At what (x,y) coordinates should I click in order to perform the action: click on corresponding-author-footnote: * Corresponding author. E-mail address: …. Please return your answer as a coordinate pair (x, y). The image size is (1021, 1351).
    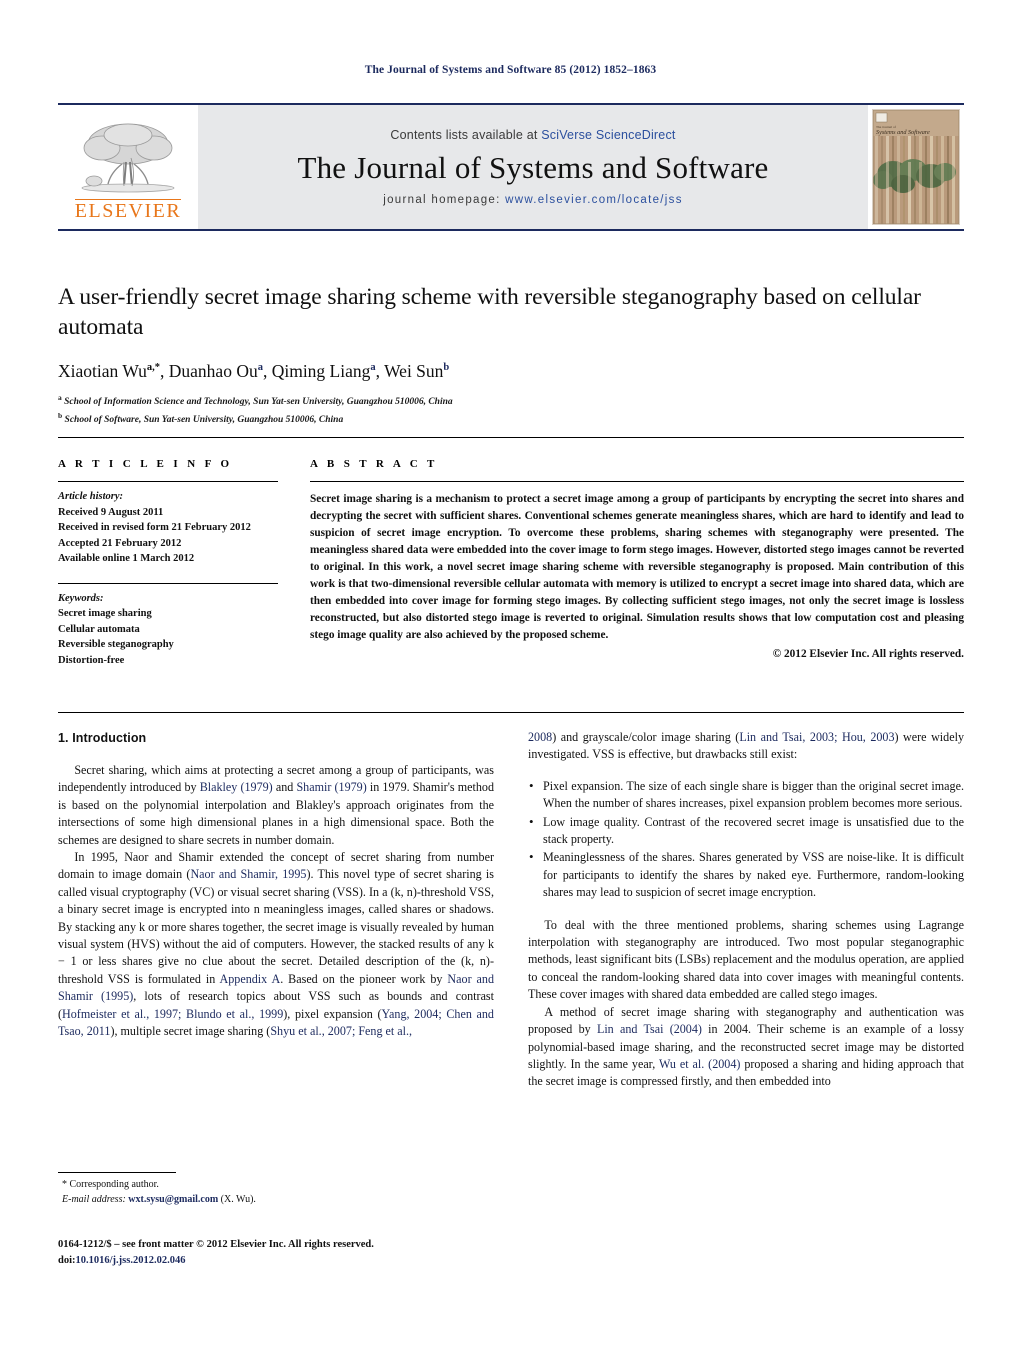
    Looking at the image, I should click on (276, 1189).